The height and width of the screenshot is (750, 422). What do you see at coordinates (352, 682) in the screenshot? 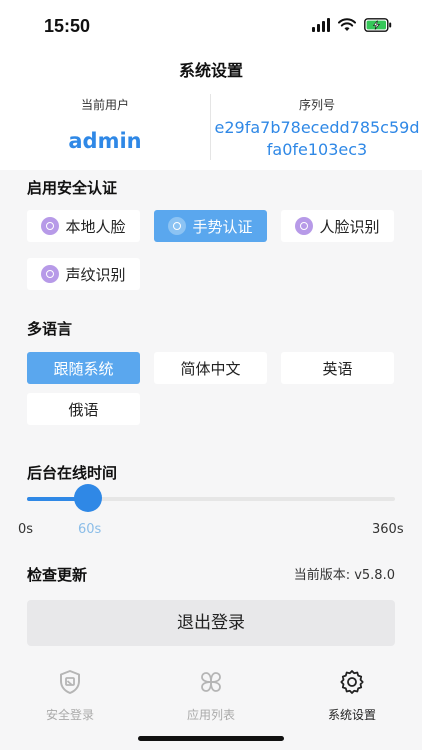
I see `gear-icon` at bounding box center [352, 682].